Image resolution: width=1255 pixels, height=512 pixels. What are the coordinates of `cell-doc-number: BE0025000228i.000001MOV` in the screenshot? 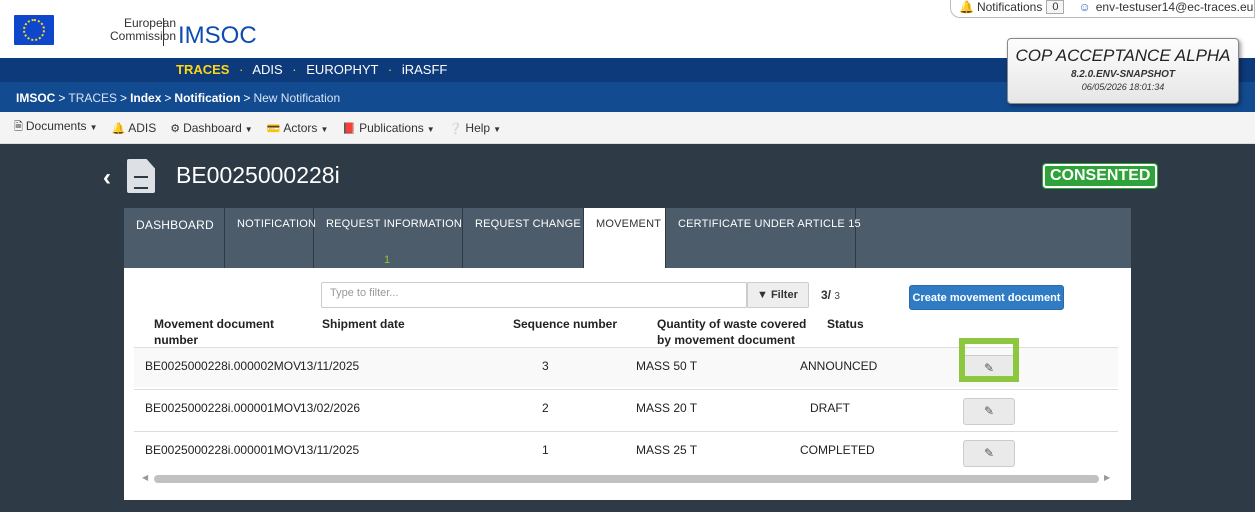 It's located at (223, 450).